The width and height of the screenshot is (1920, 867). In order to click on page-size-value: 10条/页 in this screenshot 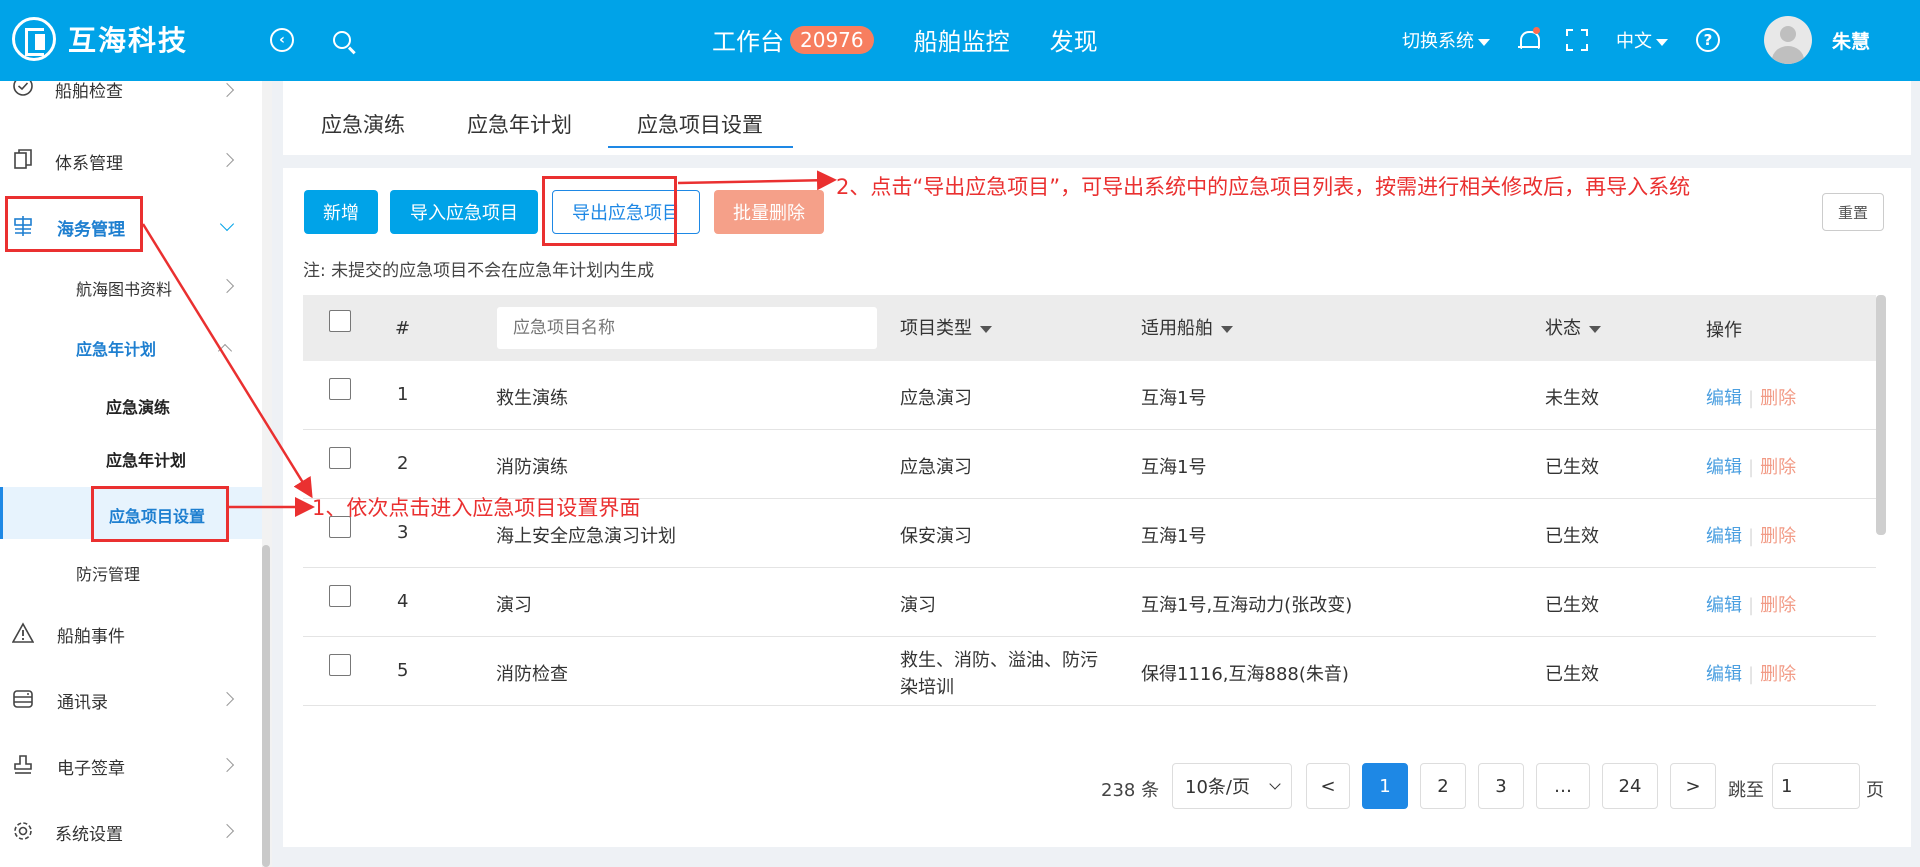, I will do `click(1217, 787)`.